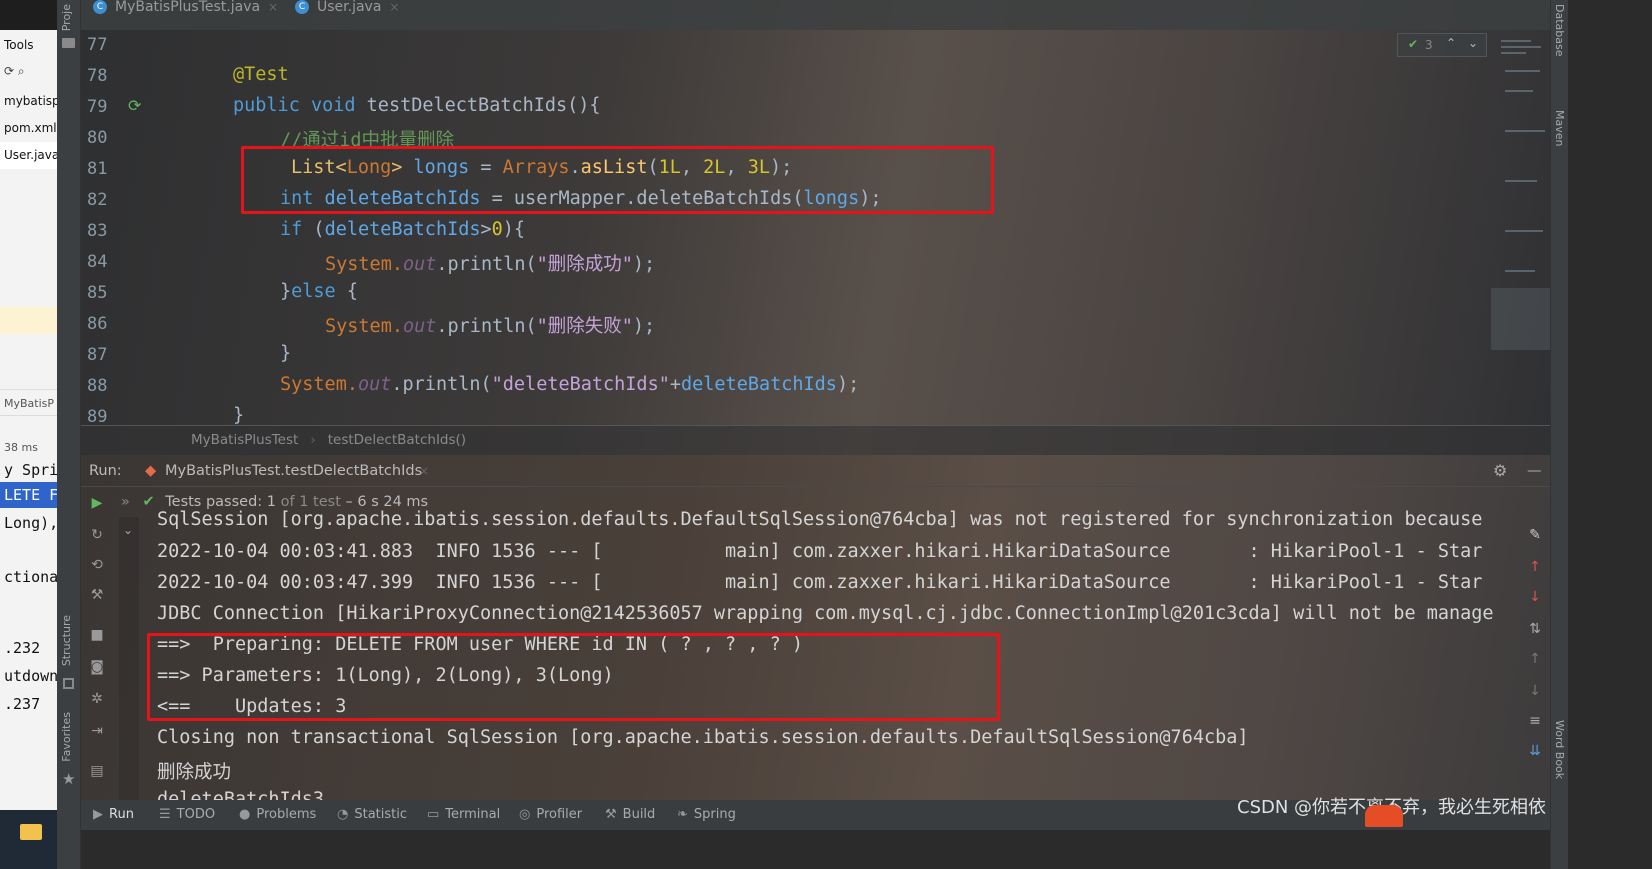 This screenshot has height=869, width=1652. I want to click on code-line-85: }else {, so click(319, 291).